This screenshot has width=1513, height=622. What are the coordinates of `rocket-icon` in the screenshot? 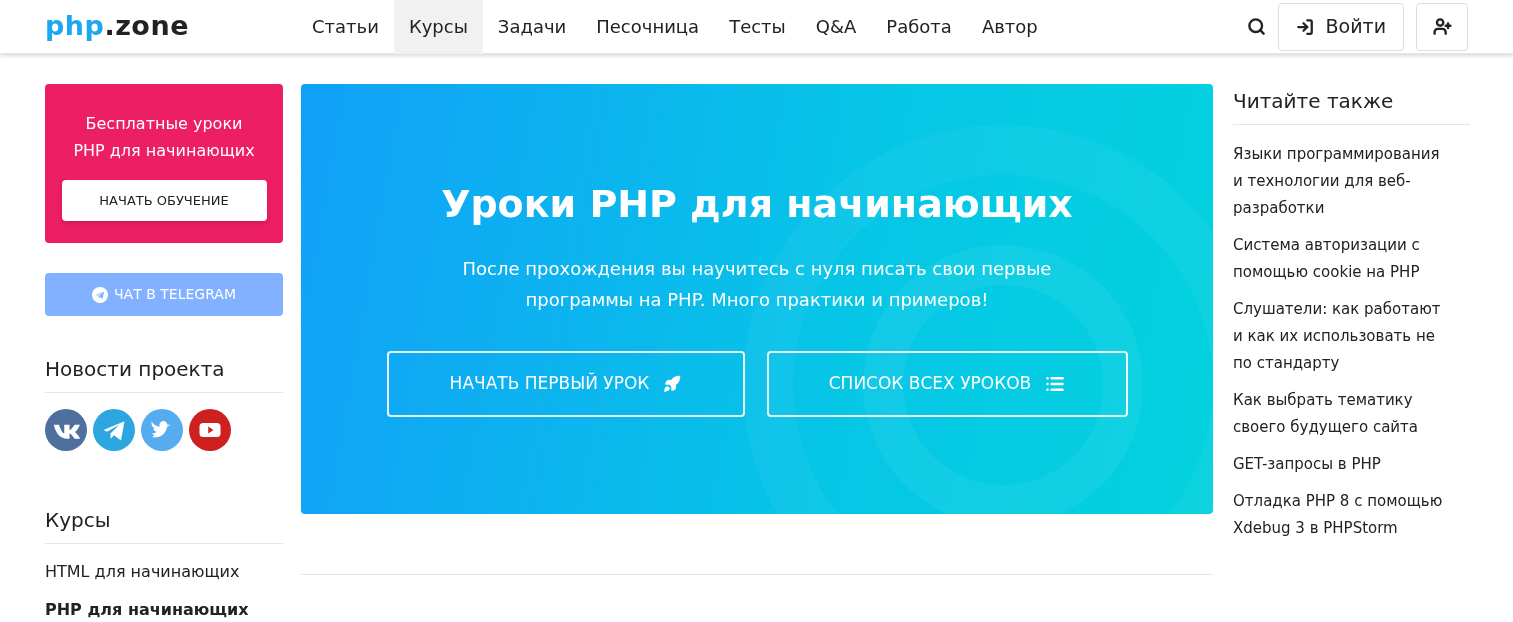 It's located at (672, 384).